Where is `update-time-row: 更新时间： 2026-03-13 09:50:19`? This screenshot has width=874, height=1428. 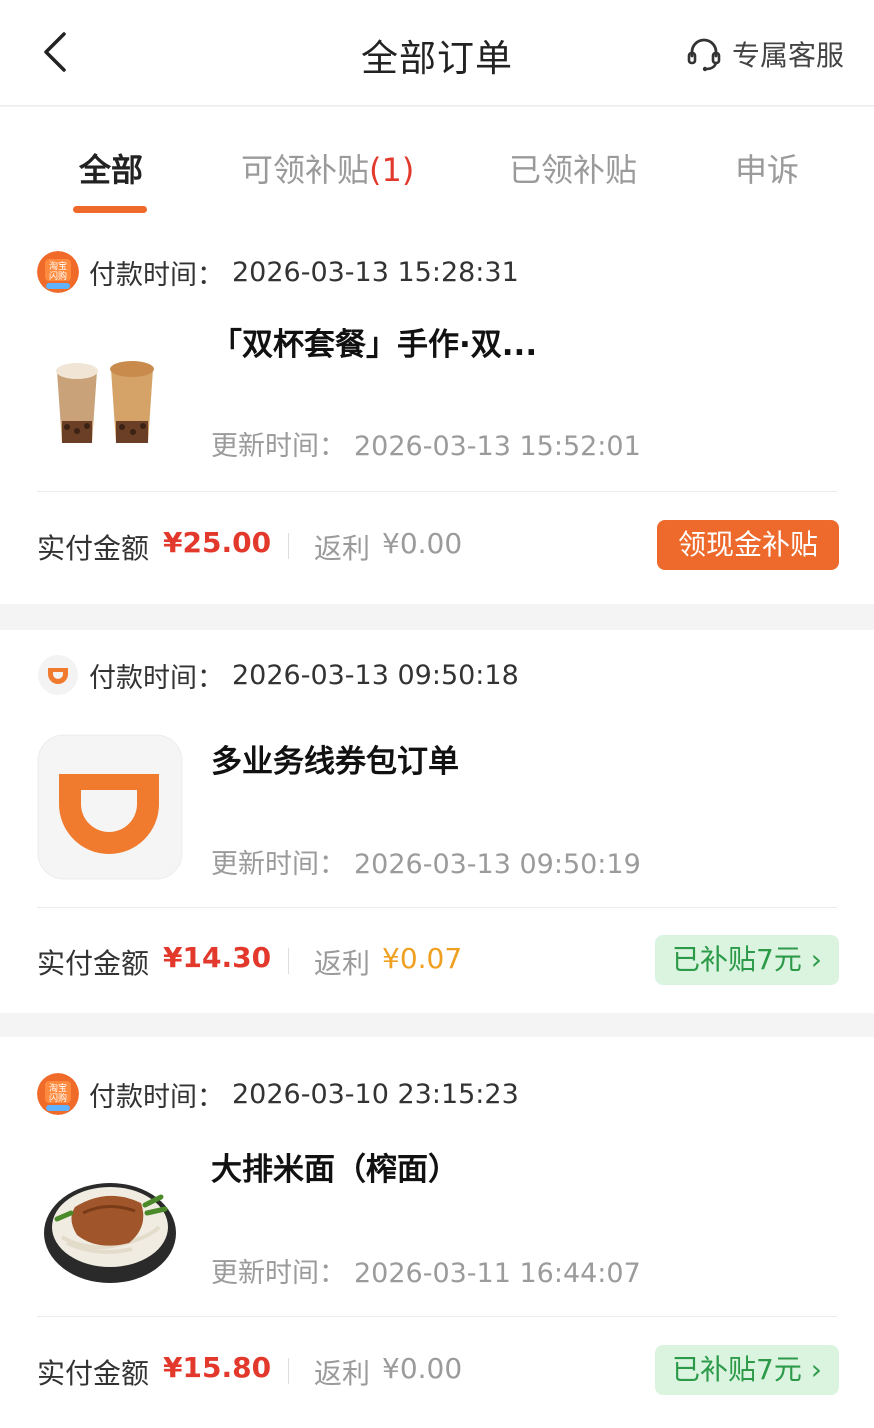
update-time-row: 更新时间： 2026-03-13 09:50:19 is located at coordinates (426, 861).